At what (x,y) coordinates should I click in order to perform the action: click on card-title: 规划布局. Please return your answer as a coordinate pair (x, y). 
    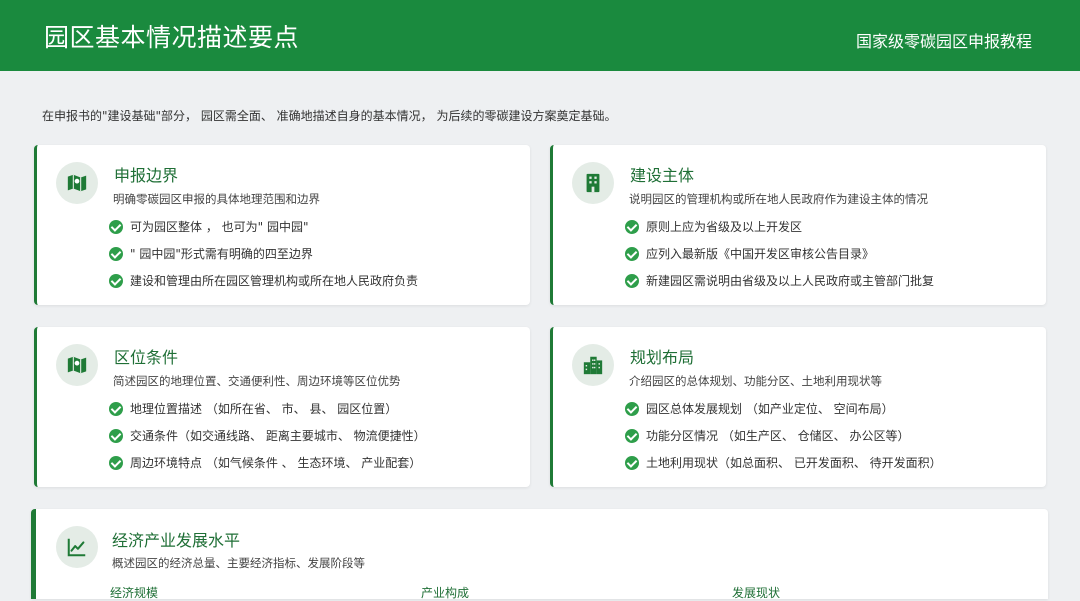
    Looking at the image, I should click on (662, 357).